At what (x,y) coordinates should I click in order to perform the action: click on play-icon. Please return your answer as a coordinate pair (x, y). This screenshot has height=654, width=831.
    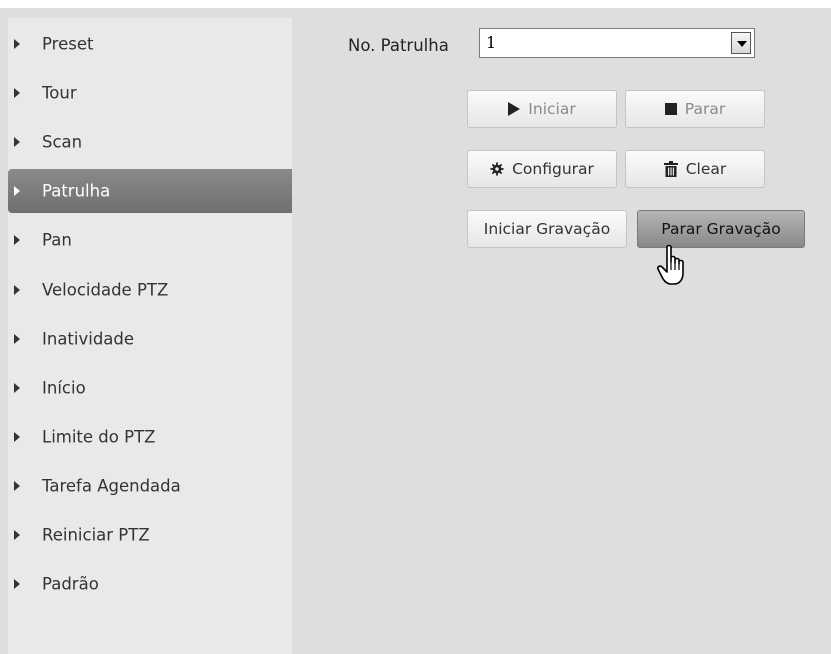
    Looking at the image, I should click on (514, 109).